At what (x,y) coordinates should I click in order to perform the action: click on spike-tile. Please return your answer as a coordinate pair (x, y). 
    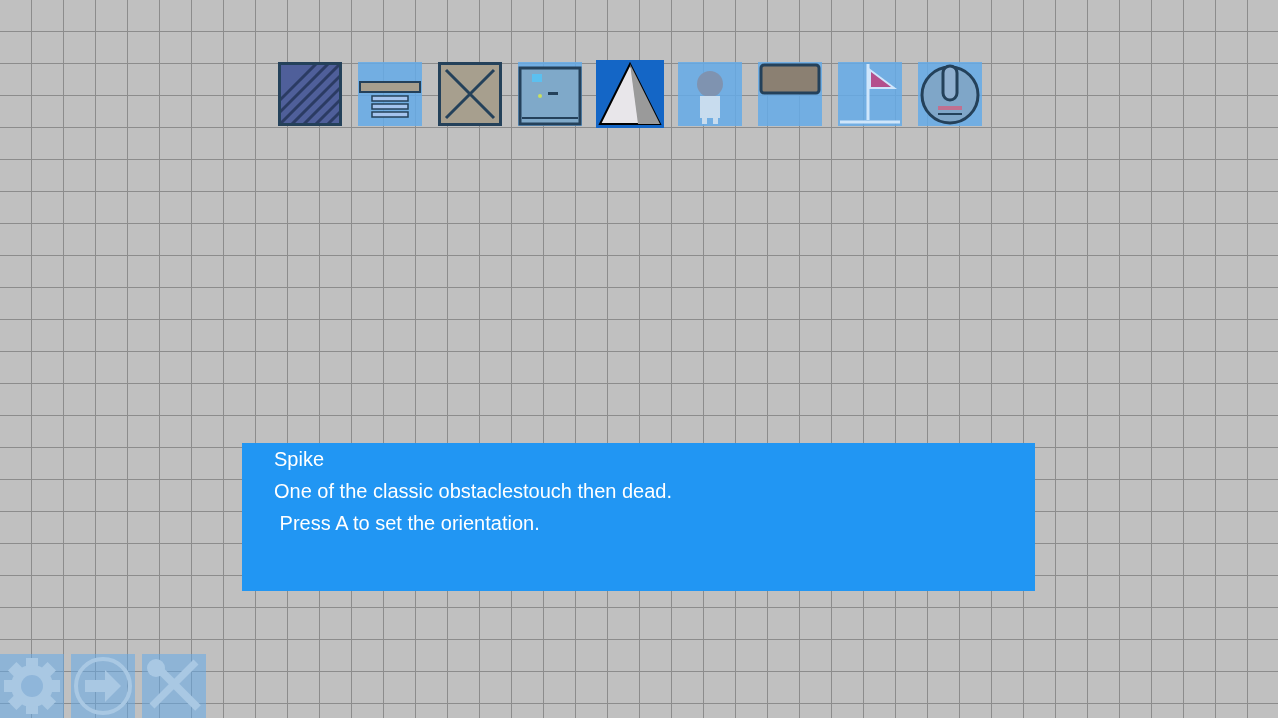
    Looking at the image, I should click on (630, 94).